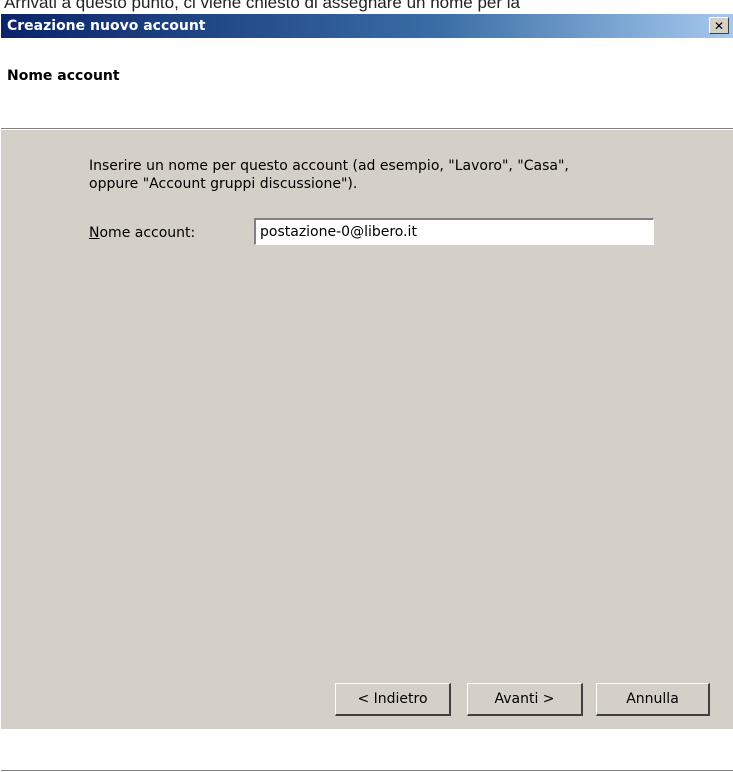 Image resolution: width=733 pixels, height=772 pixels. I want to click on window-title: Creazione nuovo account, so click(106, 26).